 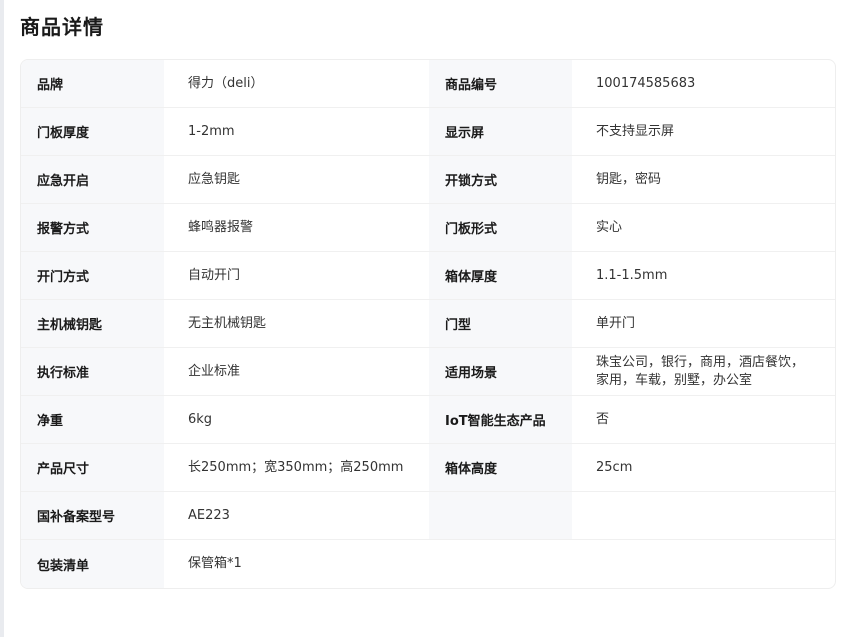 What do you see at coordinates (616, 323) in the screenshot?
I see `spec-value: 单开门` at bounding box center [616, 323].